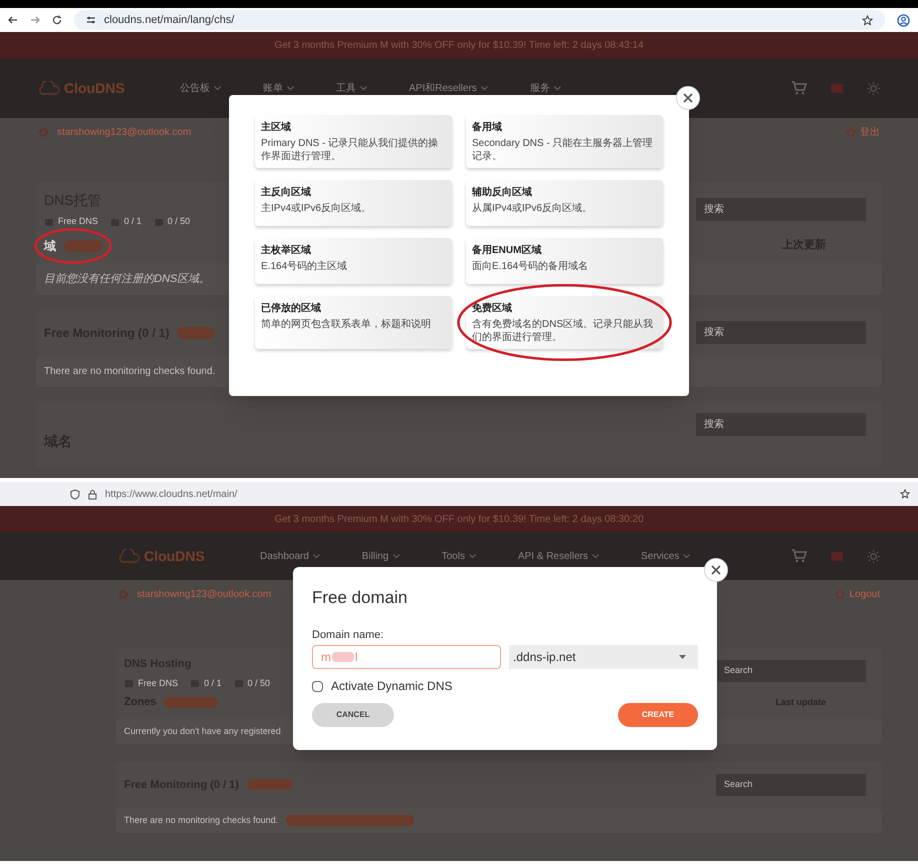 This screenshot has width=918, height=865. What do you see at coordinates (665, 556) in the screenshot?
I see `nav-item: Services` at bounding box center [665, 556].